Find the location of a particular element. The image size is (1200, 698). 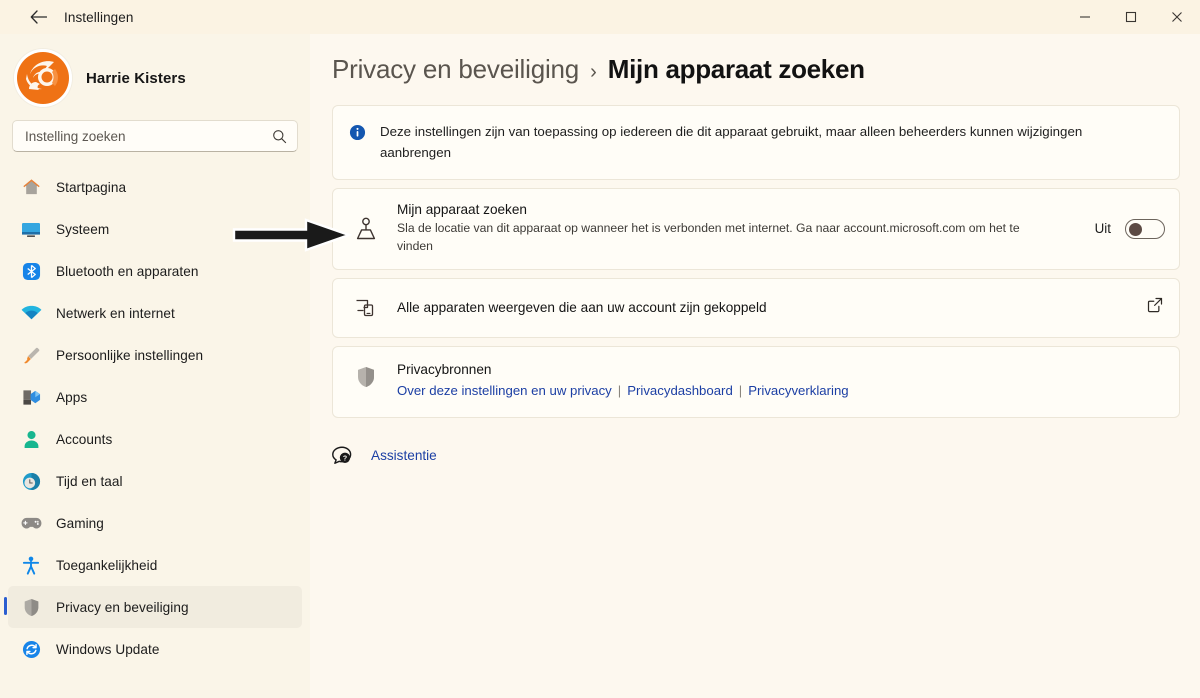

assistance-label: Assistentie is located at coordinates (404, 456).